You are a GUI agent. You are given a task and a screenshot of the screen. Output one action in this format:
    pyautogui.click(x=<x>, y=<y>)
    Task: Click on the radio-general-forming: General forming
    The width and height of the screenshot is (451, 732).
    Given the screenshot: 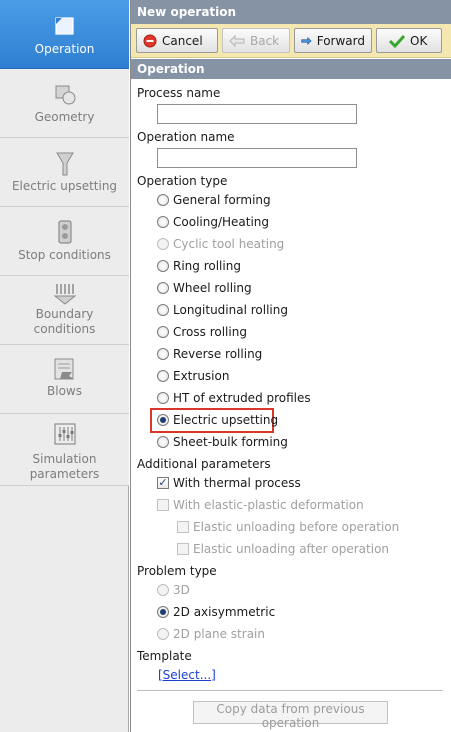 What is the action you would take?
    pyautogui.click(x=214, y=200)
    